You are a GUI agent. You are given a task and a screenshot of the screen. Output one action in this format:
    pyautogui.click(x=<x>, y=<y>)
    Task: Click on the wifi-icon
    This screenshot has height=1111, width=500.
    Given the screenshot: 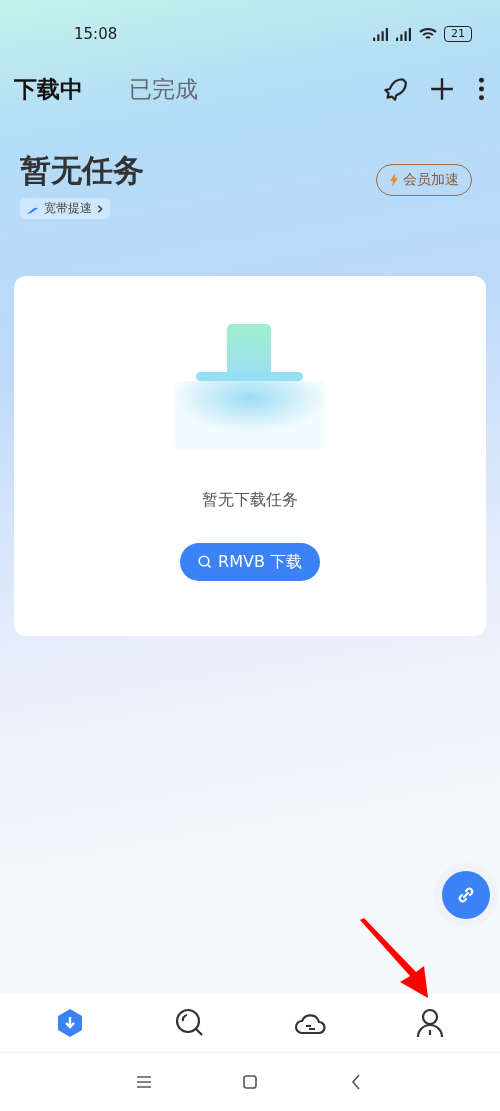 What is the action you would take?
    pyautogui.click(x=428, y=34)
    